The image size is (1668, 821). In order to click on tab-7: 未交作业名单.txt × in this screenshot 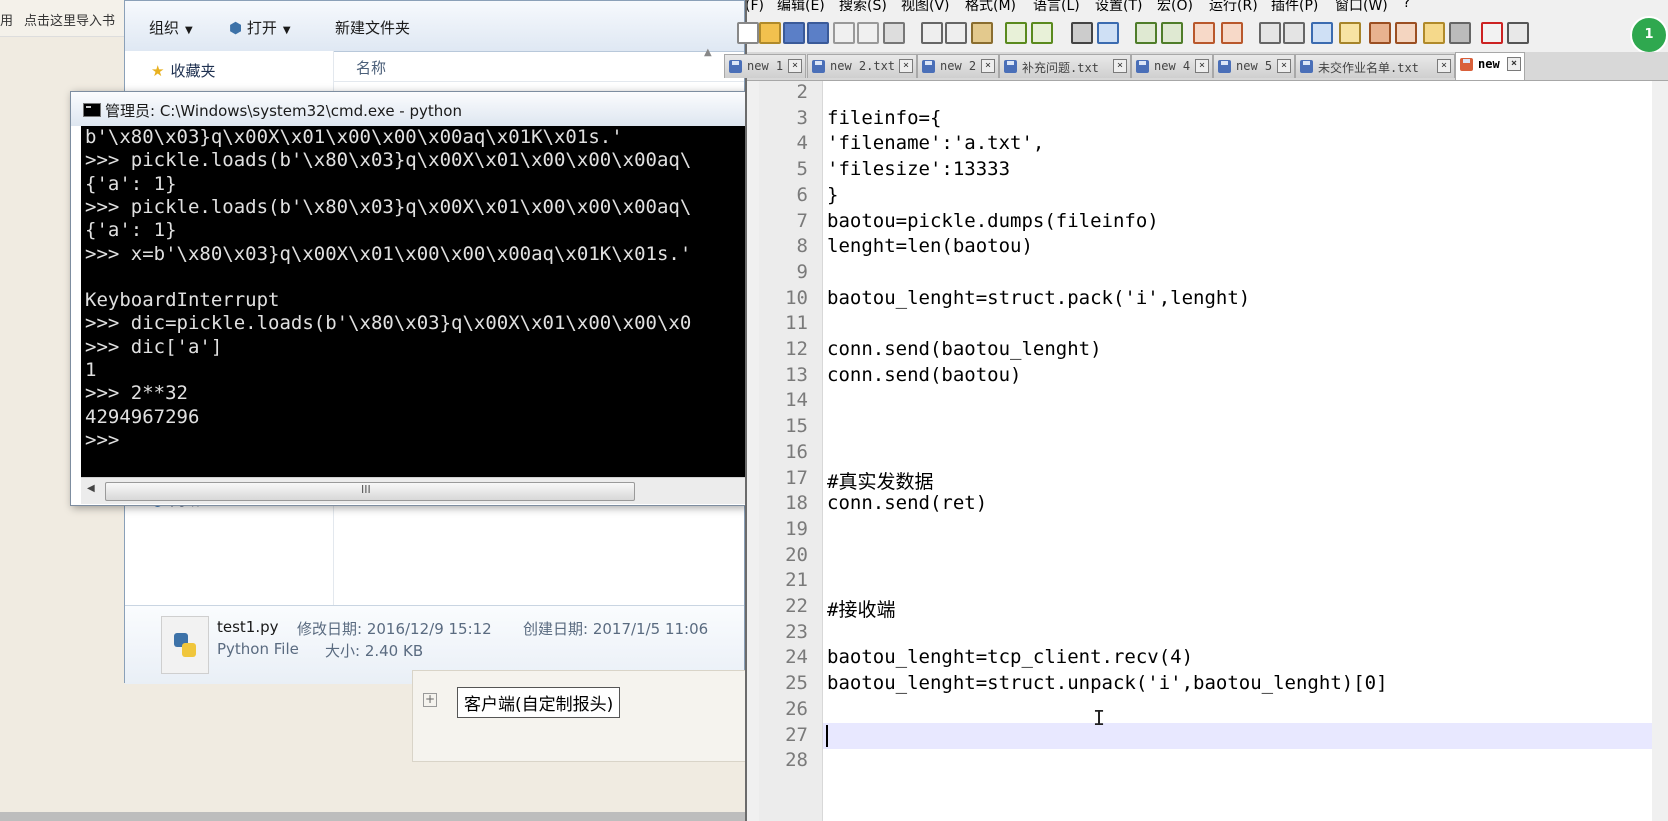, I will do `click(1375, 66)`.